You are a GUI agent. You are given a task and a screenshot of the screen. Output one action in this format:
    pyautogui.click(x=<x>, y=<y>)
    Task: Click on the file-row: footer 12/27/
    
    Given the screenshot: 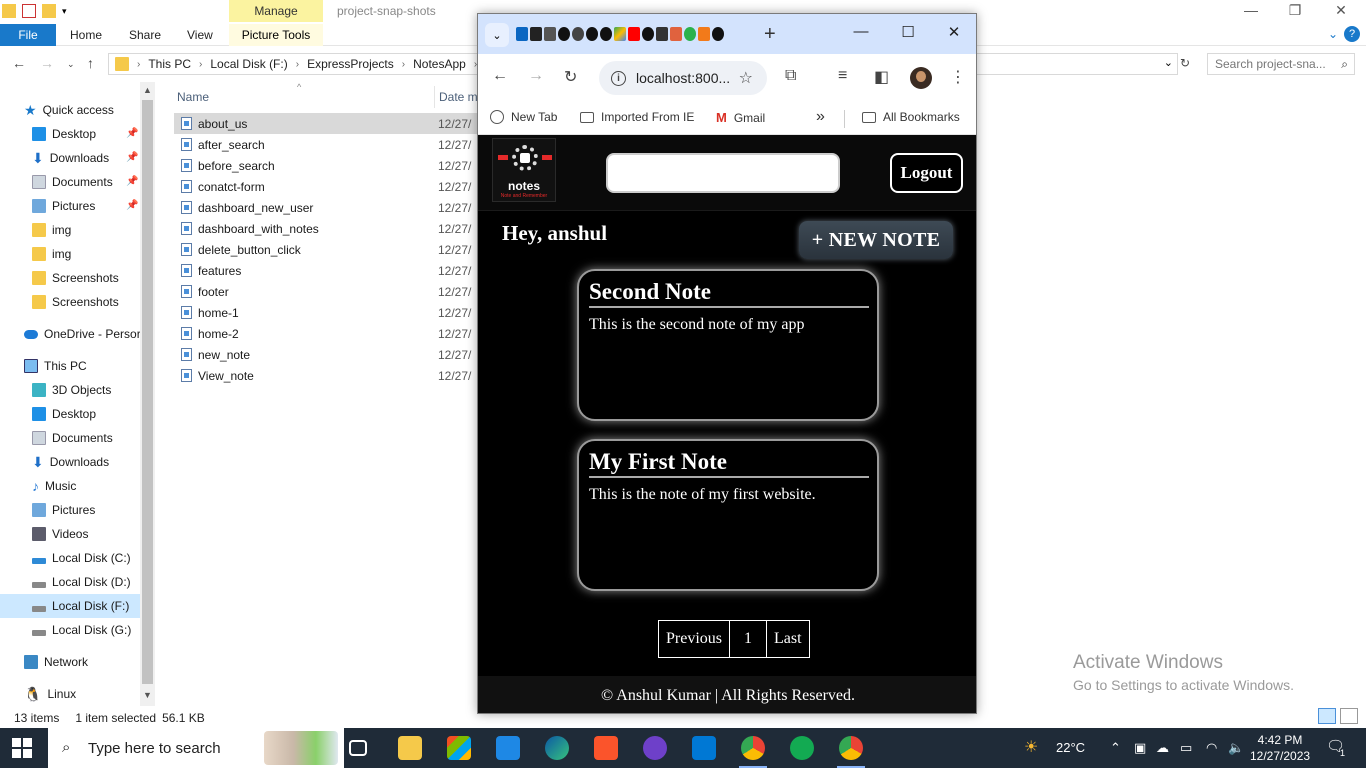 What is the action you would take?
    pyautogui.click(x=326, y=291)
    